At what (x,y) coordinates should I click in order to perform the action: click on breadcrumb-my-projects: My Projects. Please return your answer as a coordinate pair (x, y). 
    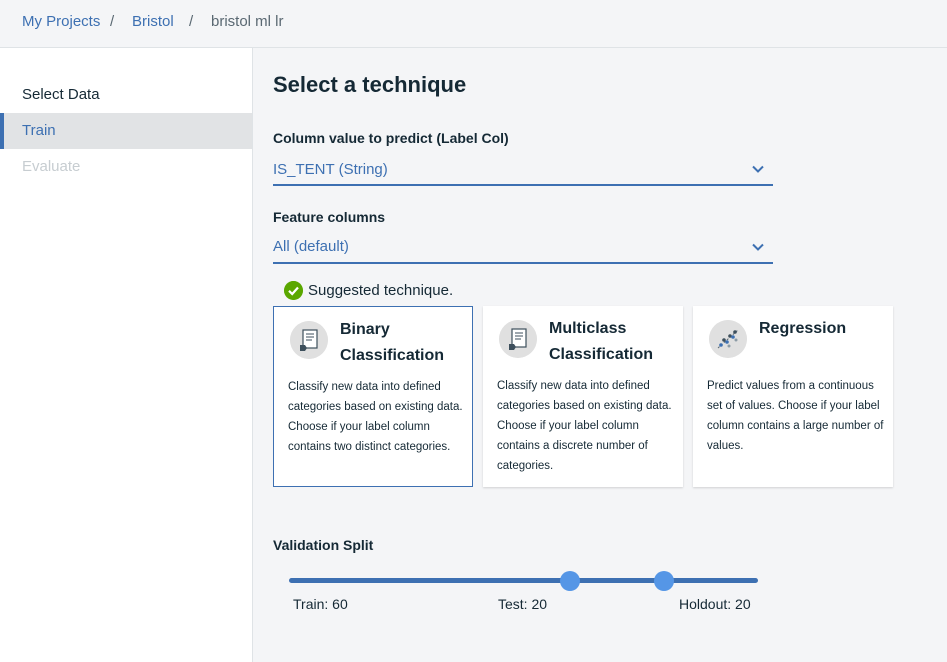
    Looking at the image, I should click on (61, 21).